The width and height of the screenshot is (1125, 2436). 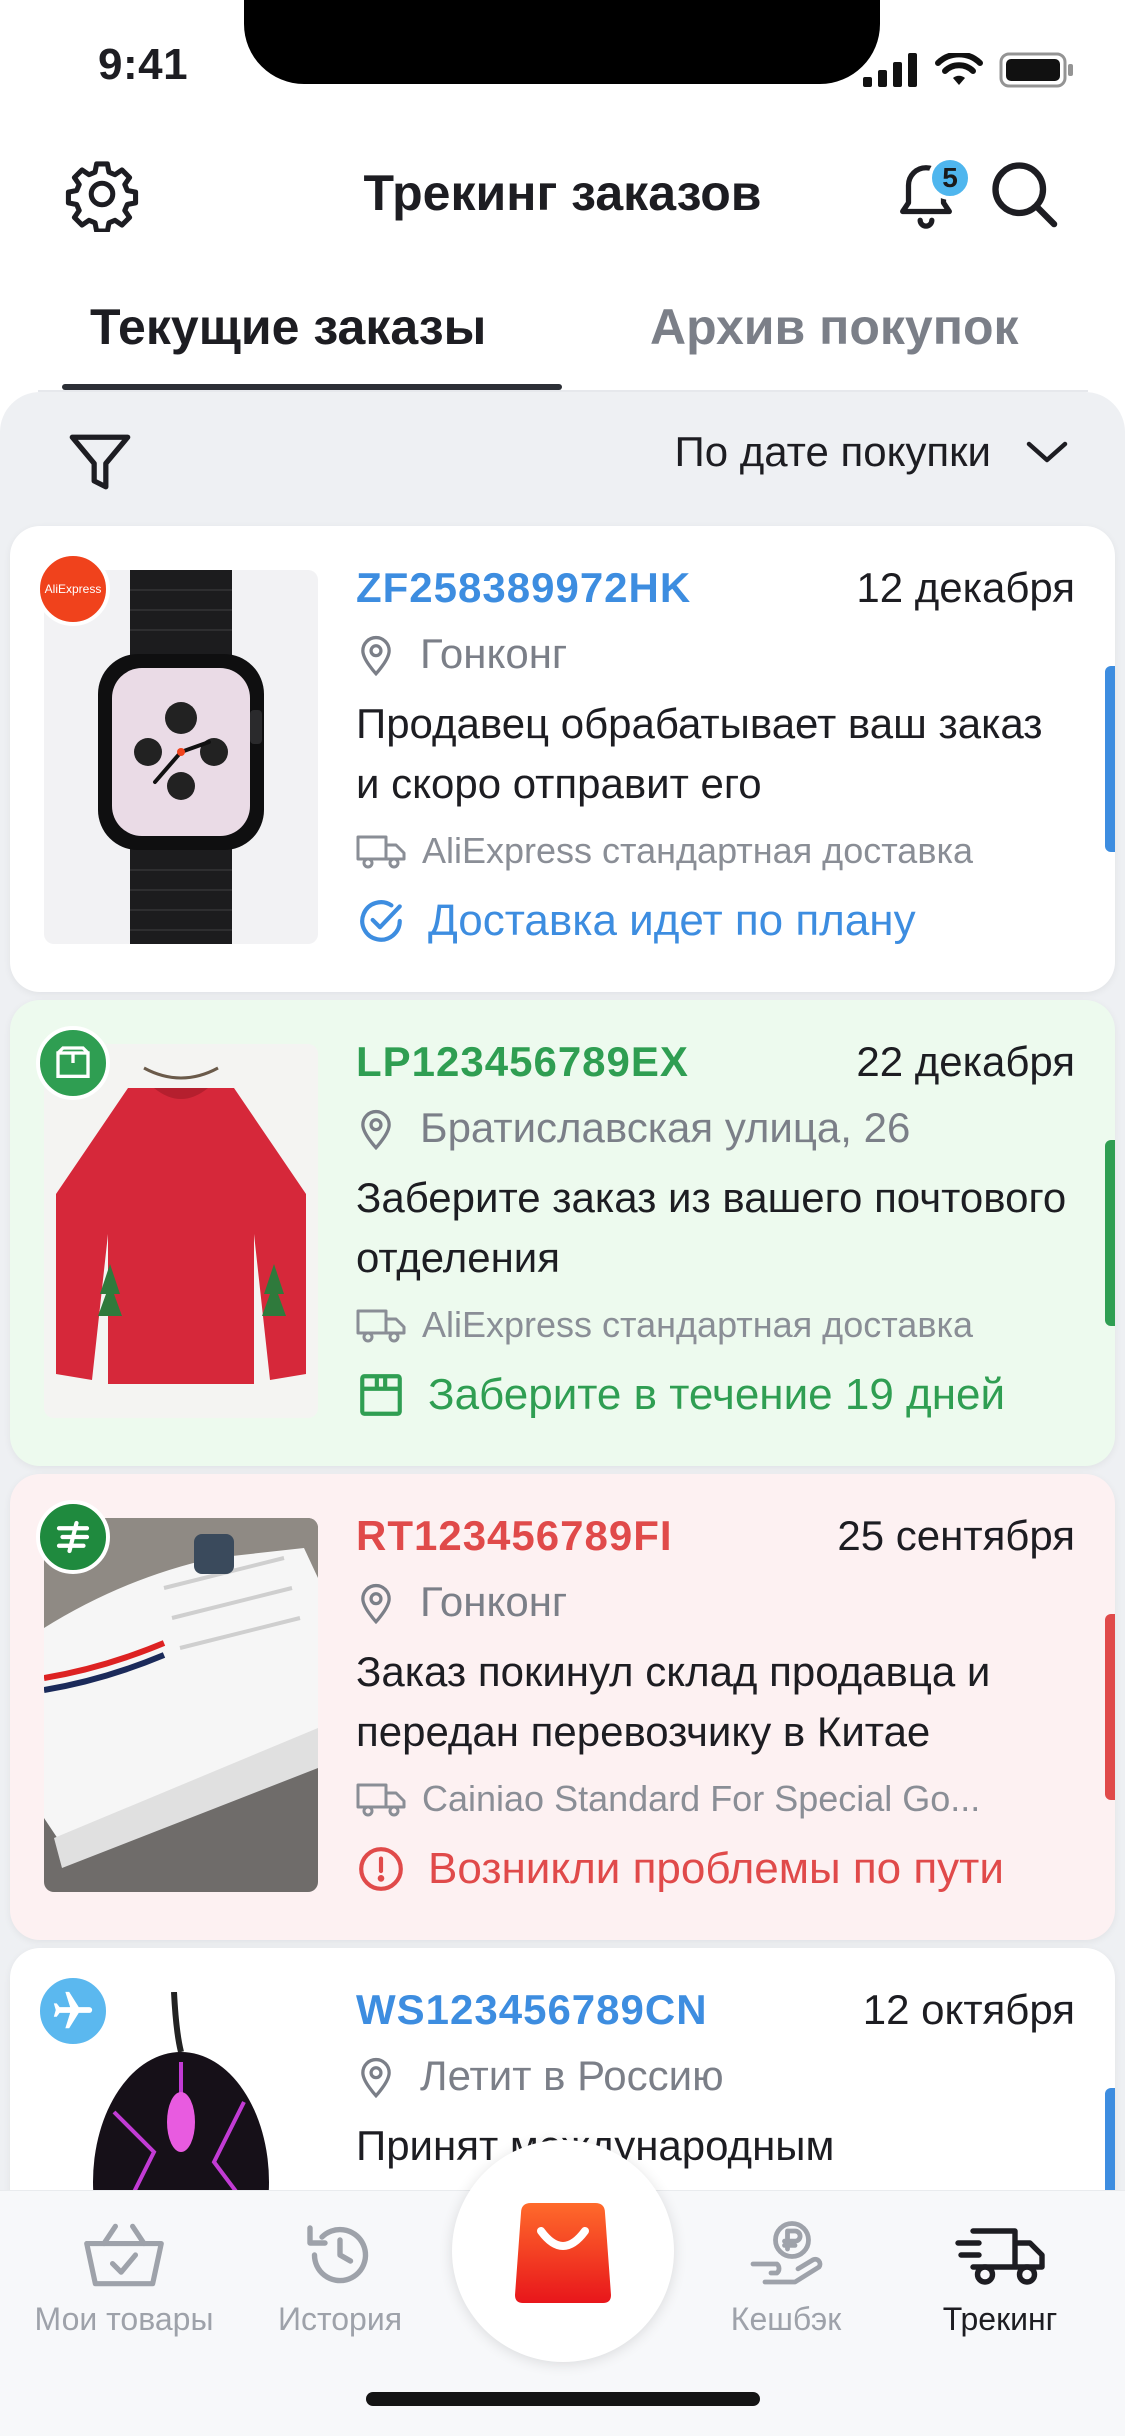 What do you see at coordinates (522, 1062) in the screenshot?
I see `tracking-number: LP123456789EX` at bounding box center [522, 1062].